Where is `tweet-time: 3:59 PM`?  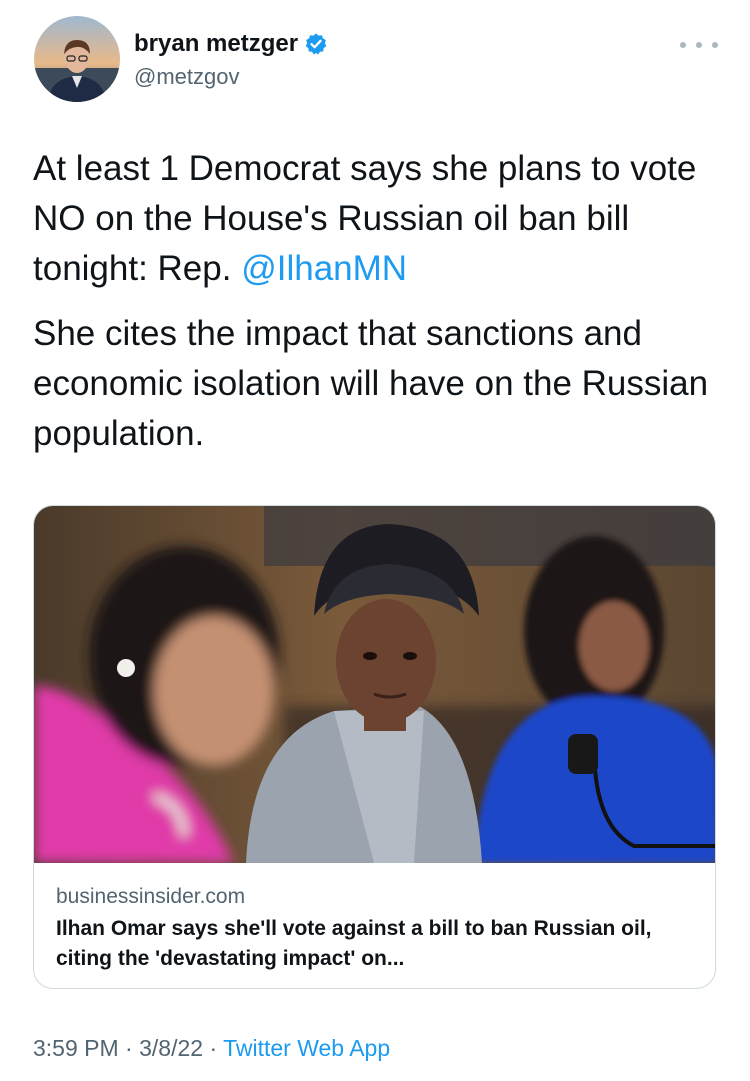
tweet-time: 3:59 PM is located at coordinates (76, 1048).